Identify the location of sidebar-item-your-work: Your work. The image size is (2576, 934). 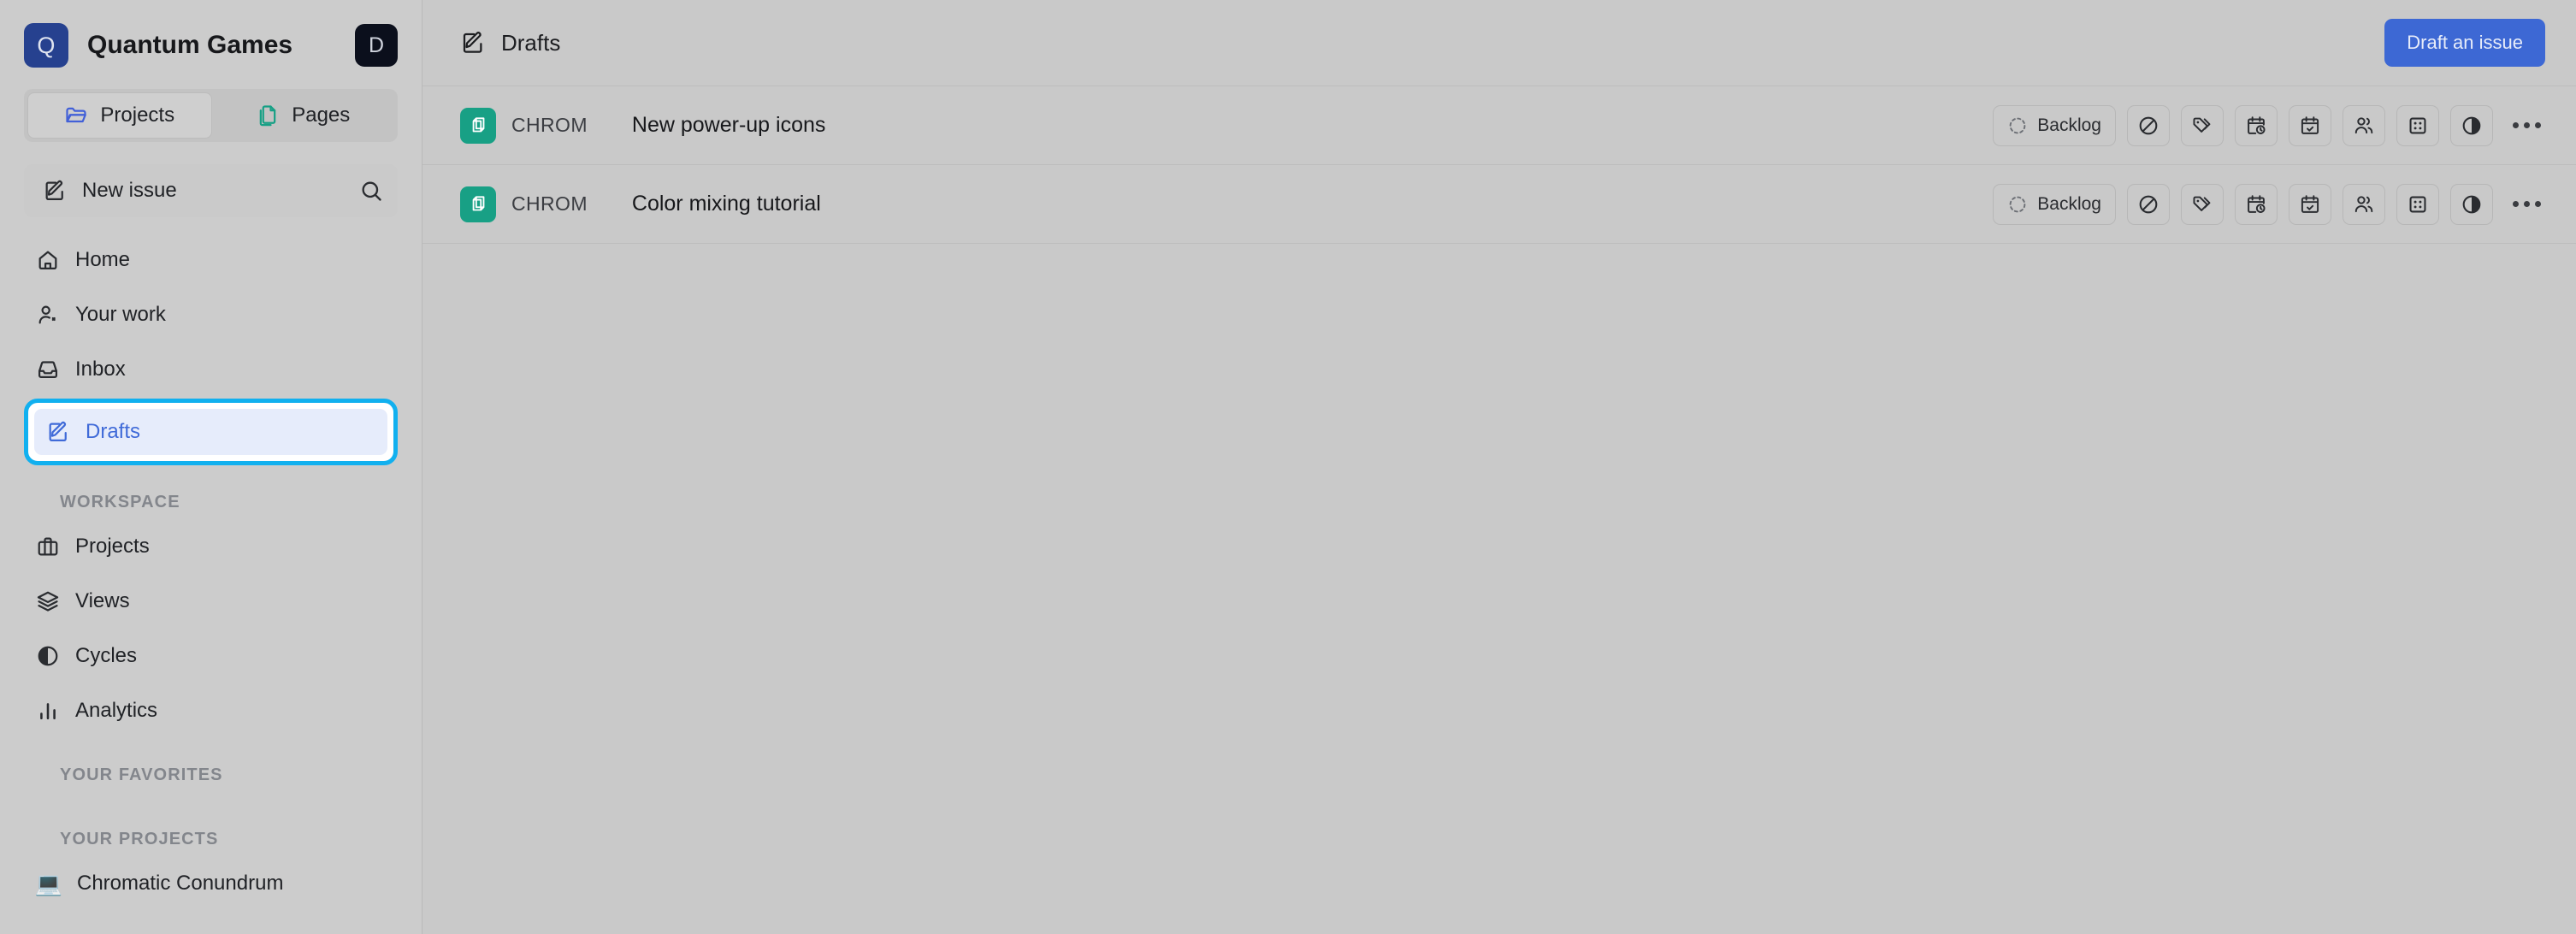
(211, 314).